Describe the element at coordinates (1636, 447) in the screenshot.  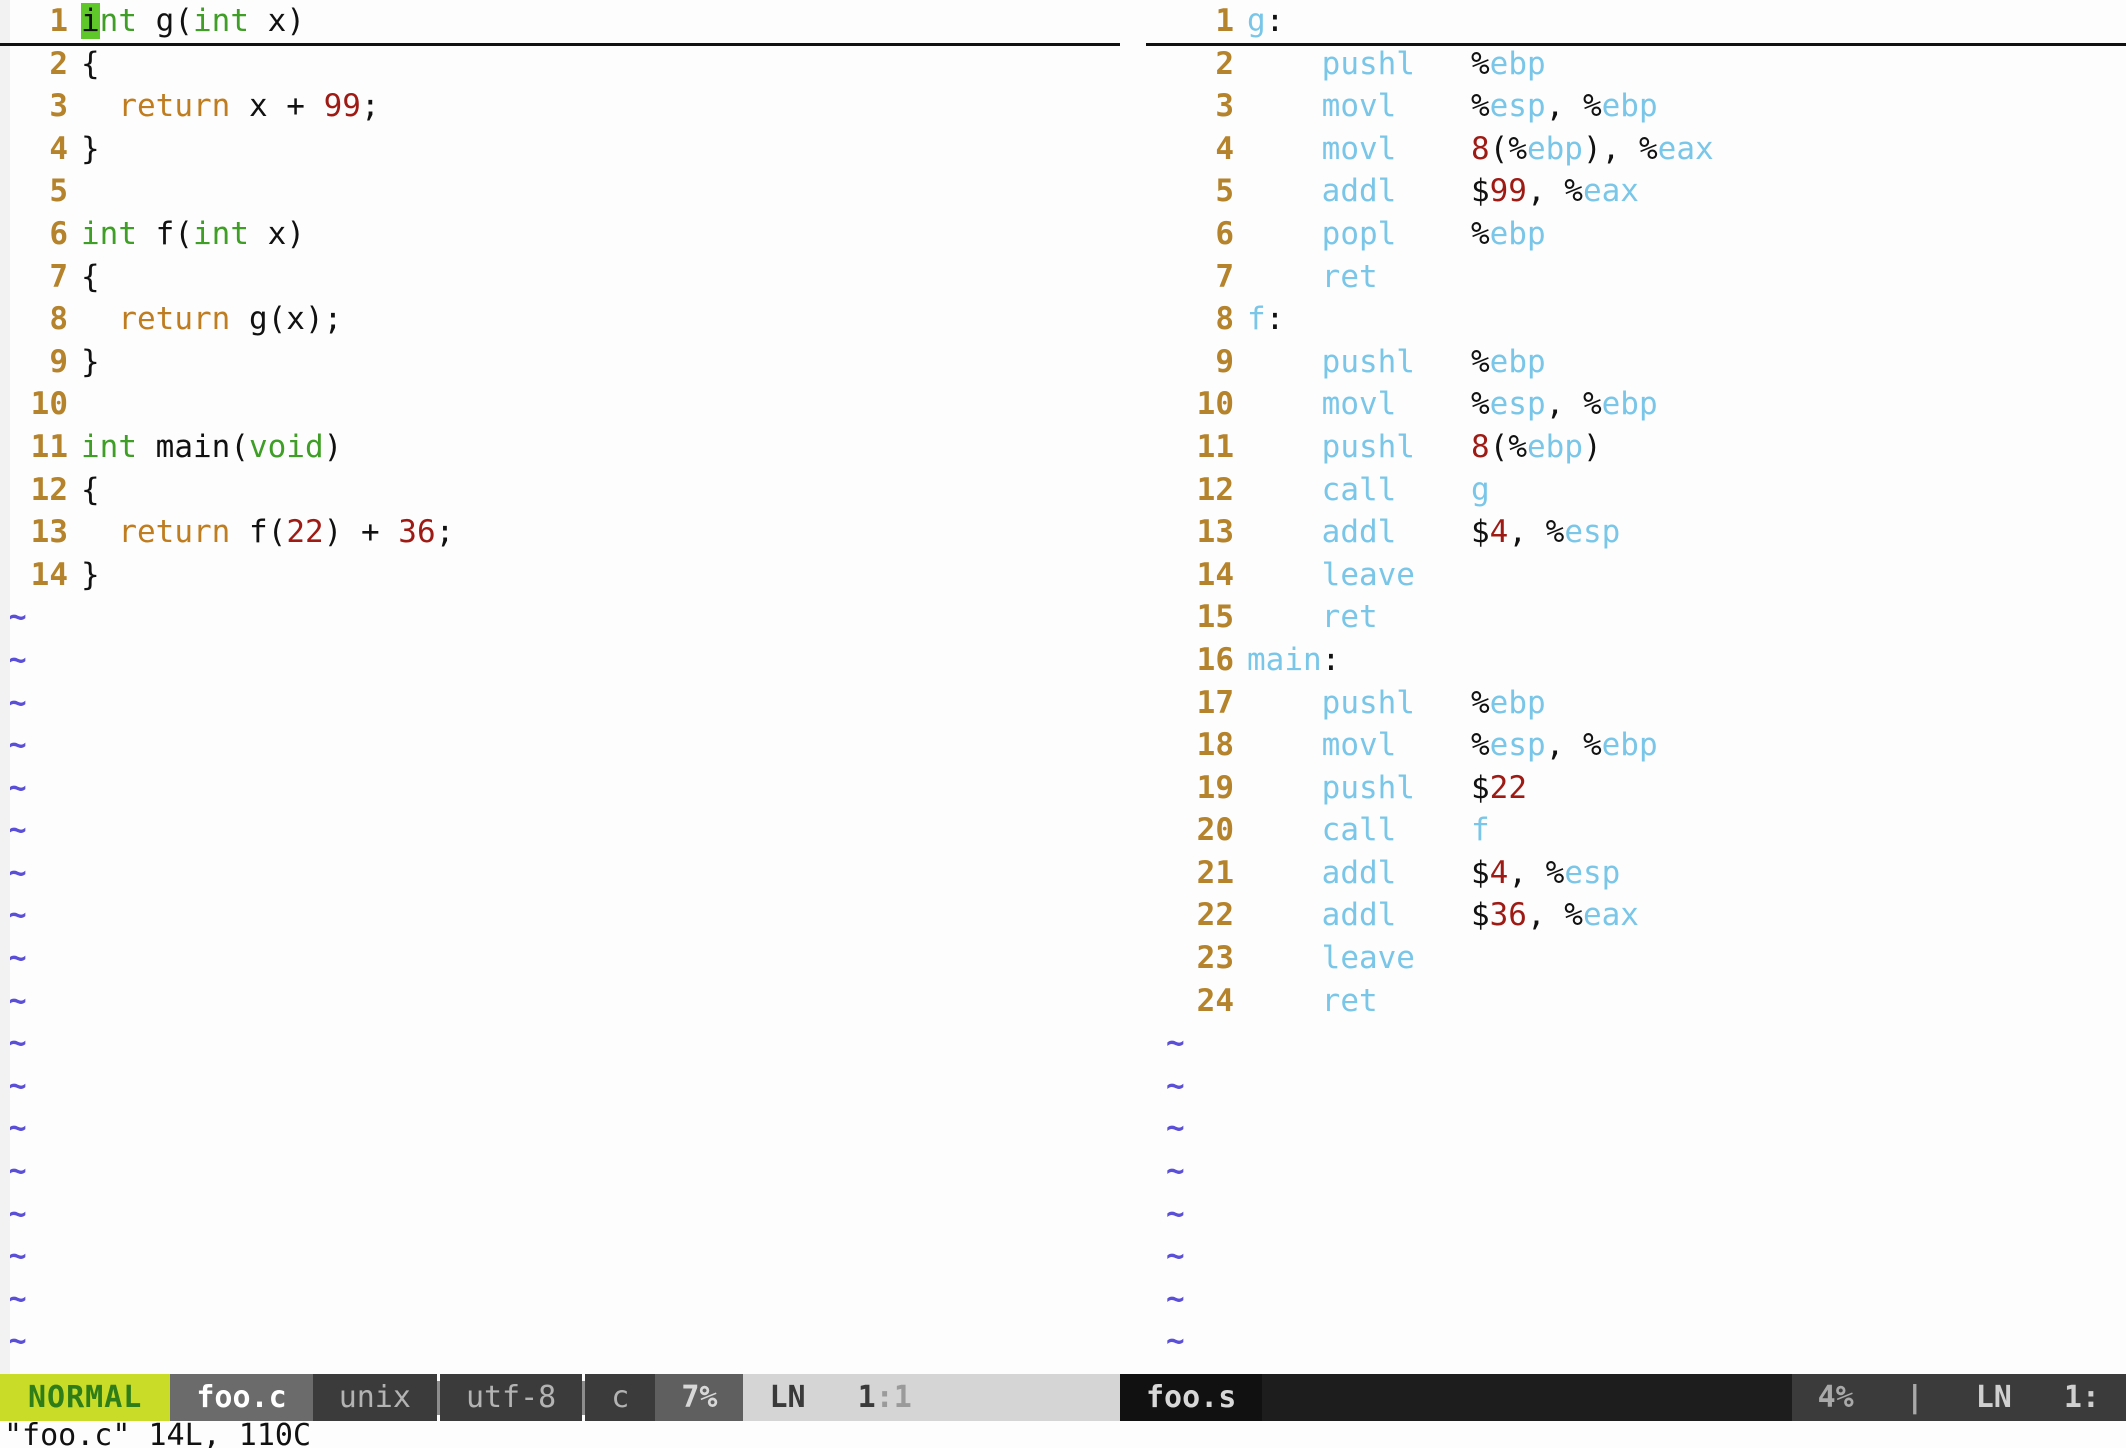
I see `code-line: 11 pushl 8(%ebp)` at that location.